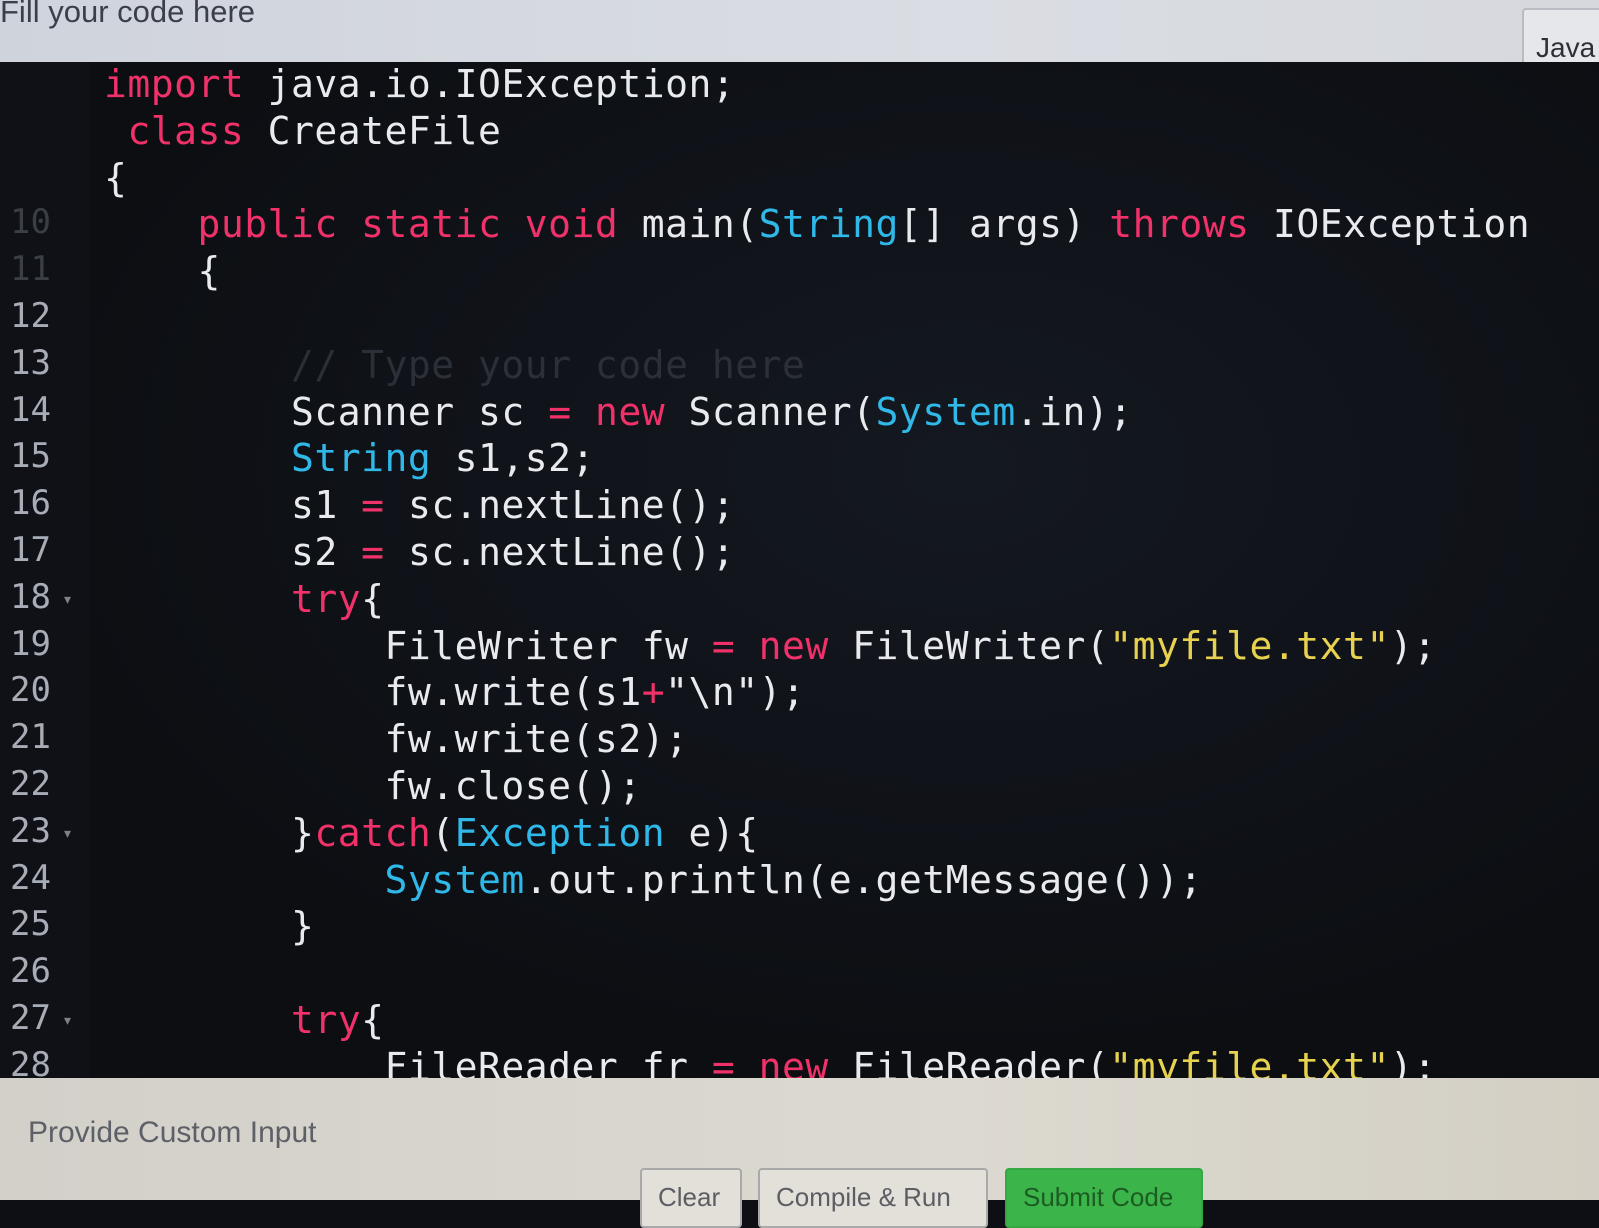  What do you see at coordinates (735, 692) in the screenshot?
I see `code-token: "\n");` at bounding box center [735, 692].